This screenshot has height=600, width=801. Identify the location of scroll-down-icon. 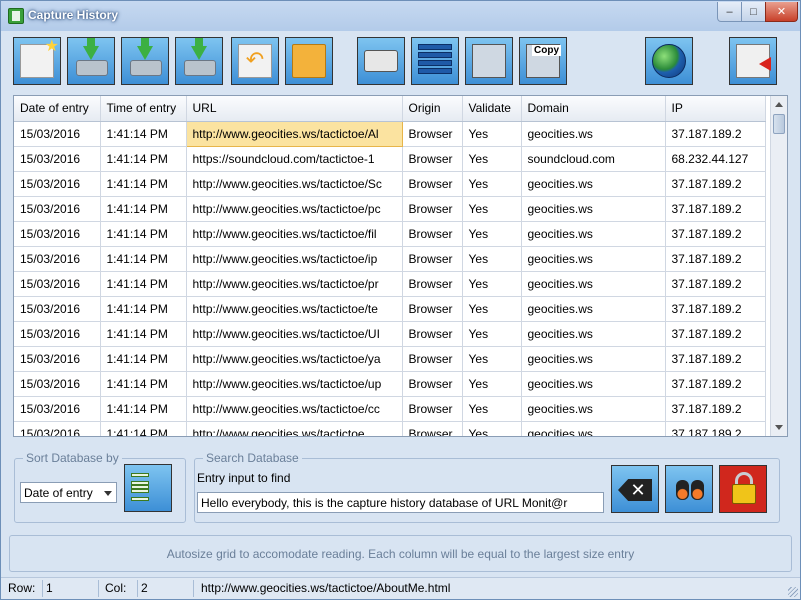
(779, 427).